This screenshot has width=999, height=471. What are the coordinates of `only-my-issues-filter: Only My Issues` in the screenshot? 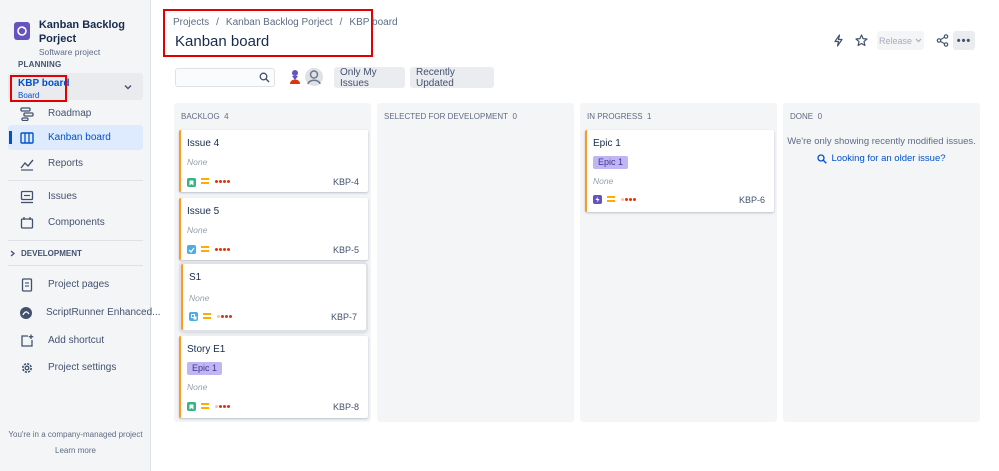 It's located at (369, 78).